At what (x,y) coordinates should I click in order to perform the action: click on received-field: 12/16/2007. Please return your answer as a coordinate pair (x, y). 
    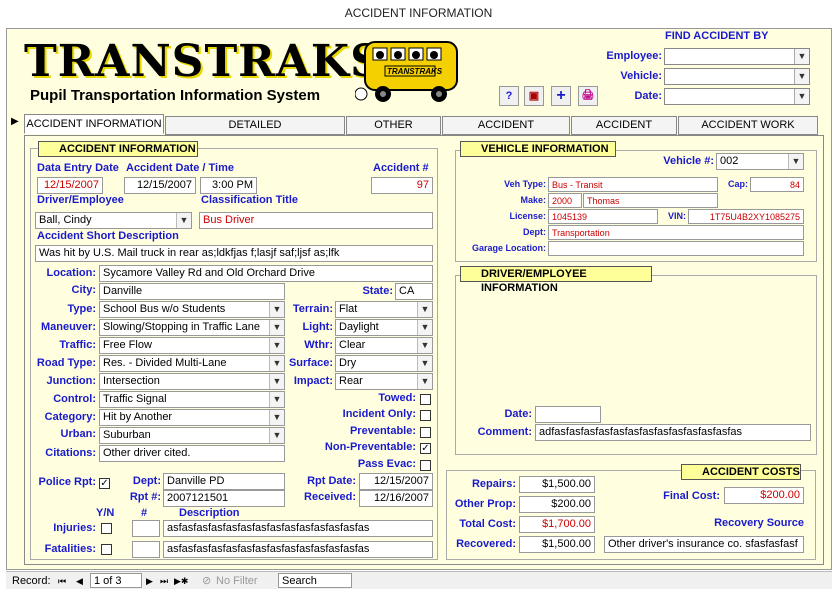
    Looking at the image, I should click on (396, 498).